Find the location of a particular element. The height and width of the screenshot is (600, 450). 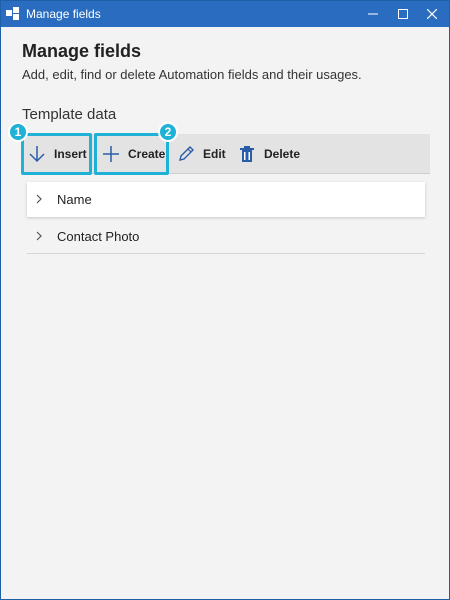

list-item-label: Name is located at coordinates (74, 199).